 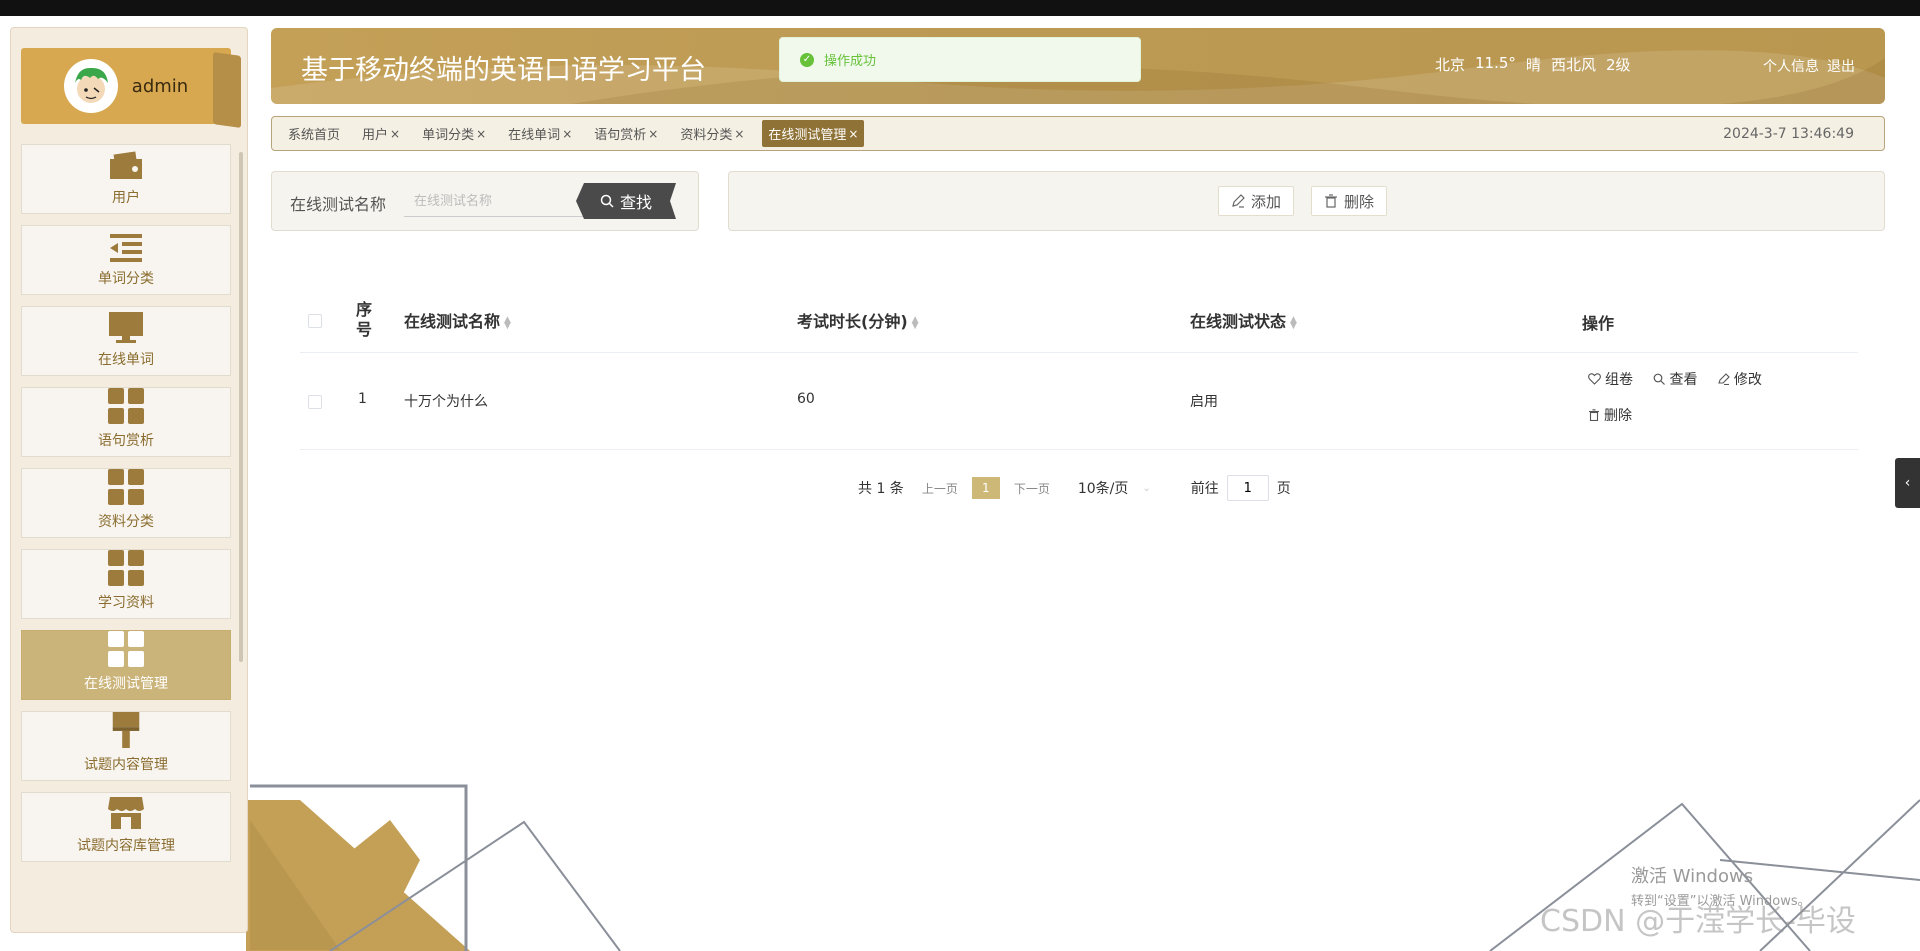 What do you see at coordinates (985, 488) in the screenshot?
I see `page-number-current: 1` at bounding box center [985, 488].